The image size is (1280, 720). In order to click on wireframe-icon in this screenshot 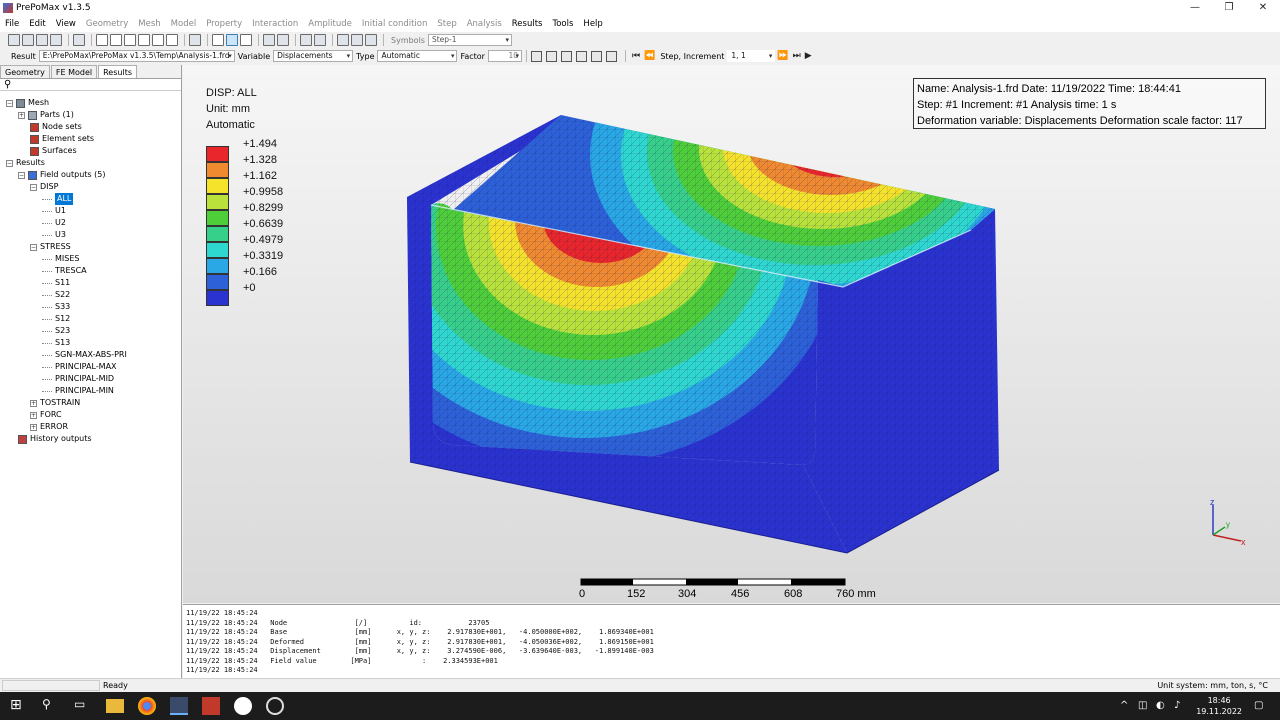, I will do `click(218, 40)`.